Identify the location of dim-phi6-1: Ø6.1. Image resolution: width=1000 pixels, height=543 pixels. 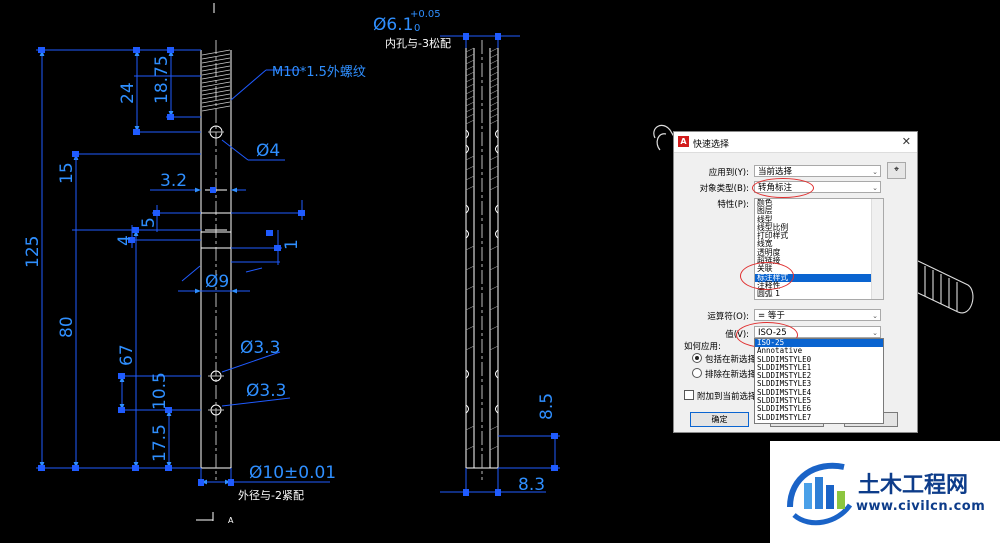
(393, 25).